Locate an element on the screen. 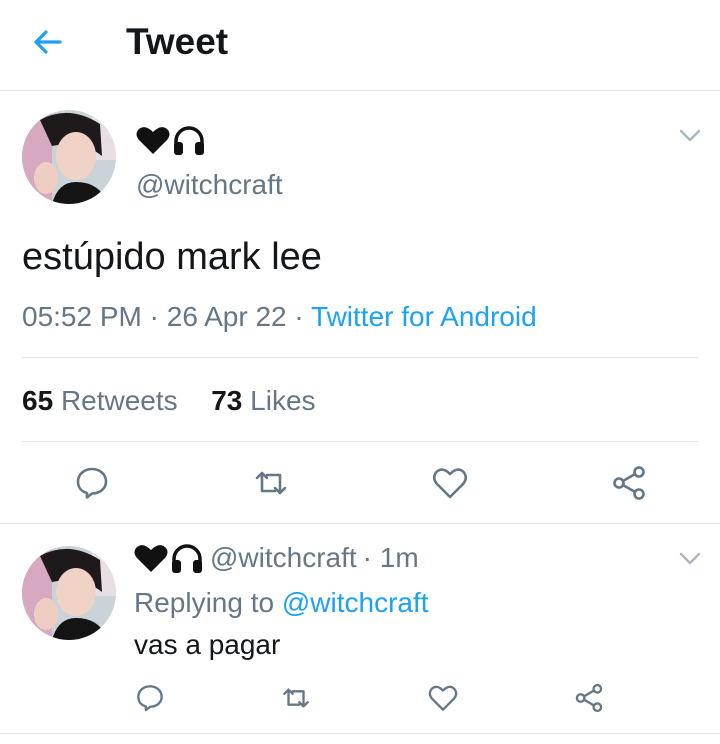 The image size is (720, 744). tweet-text: estúpido mark lee is located at coordinates (172, 257).